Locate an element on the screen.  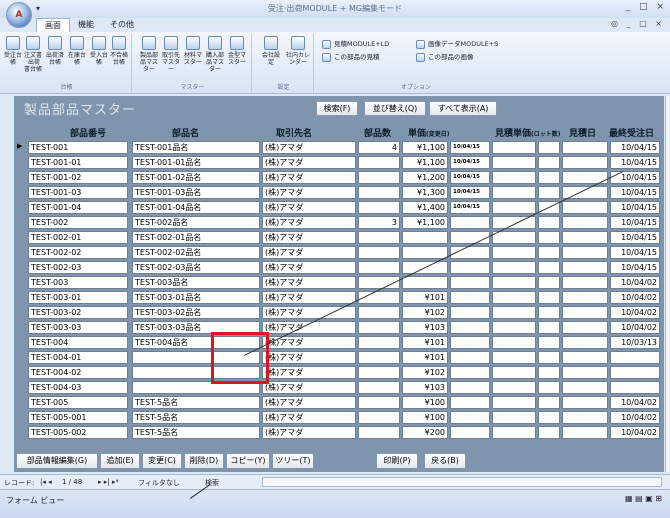
cell-no: TEST-005-002 is located at coordinates (78, 432).